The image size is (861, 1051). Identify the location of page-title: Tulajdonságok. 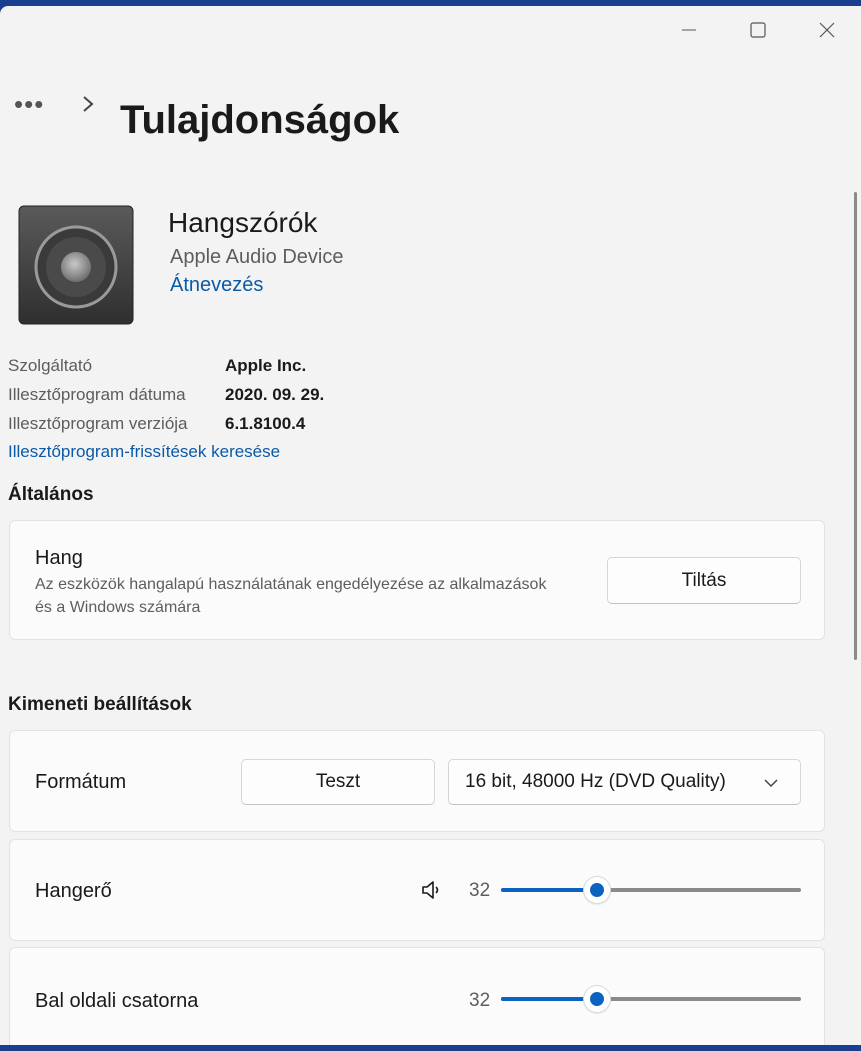
(260, 120).